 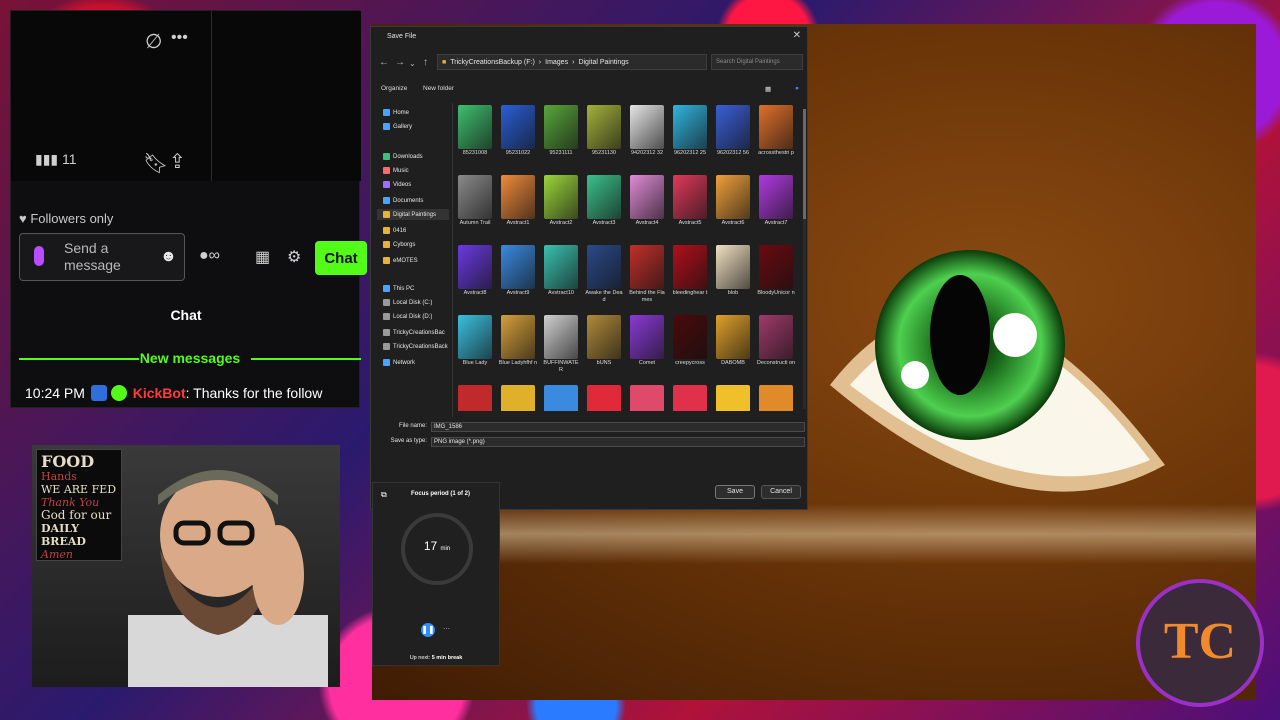 What do you see at coordinates (776, 271) in the screenshot?
I see `file-item: BloodyUnicor n` at bounding box center [776, 271].